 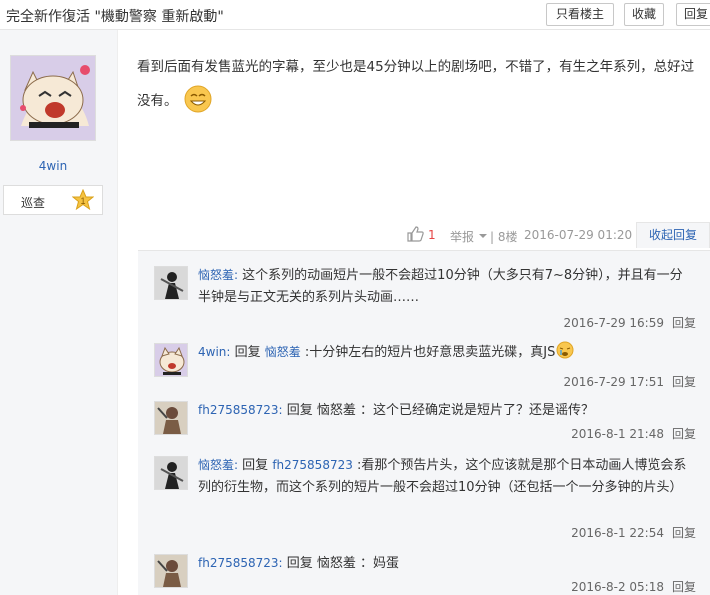 I want to click on reply-time: 2016-8-1 22:54, so click(x=617, y=533).